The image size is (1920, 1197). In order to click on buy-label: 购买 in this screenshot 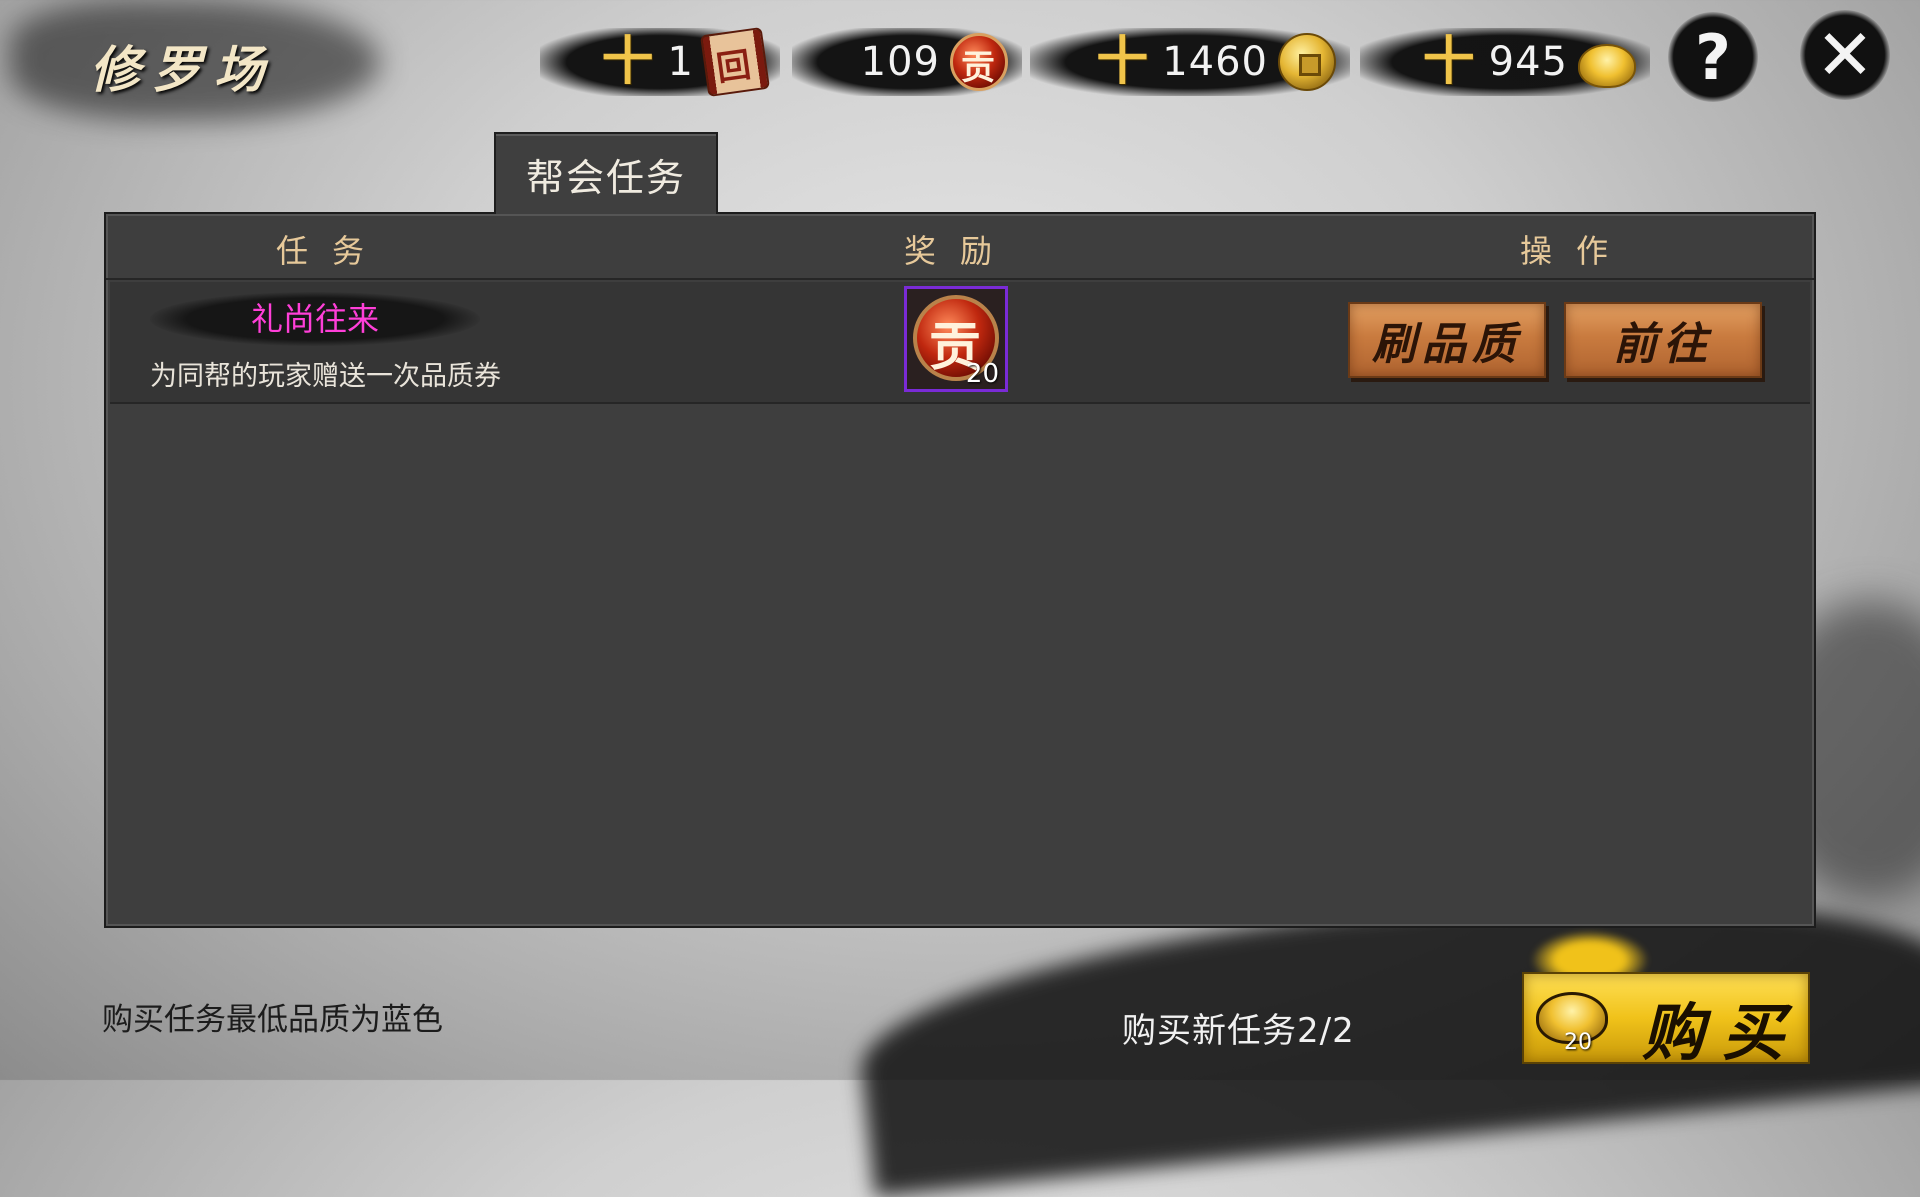, I will do `click(1722, 1032)`.